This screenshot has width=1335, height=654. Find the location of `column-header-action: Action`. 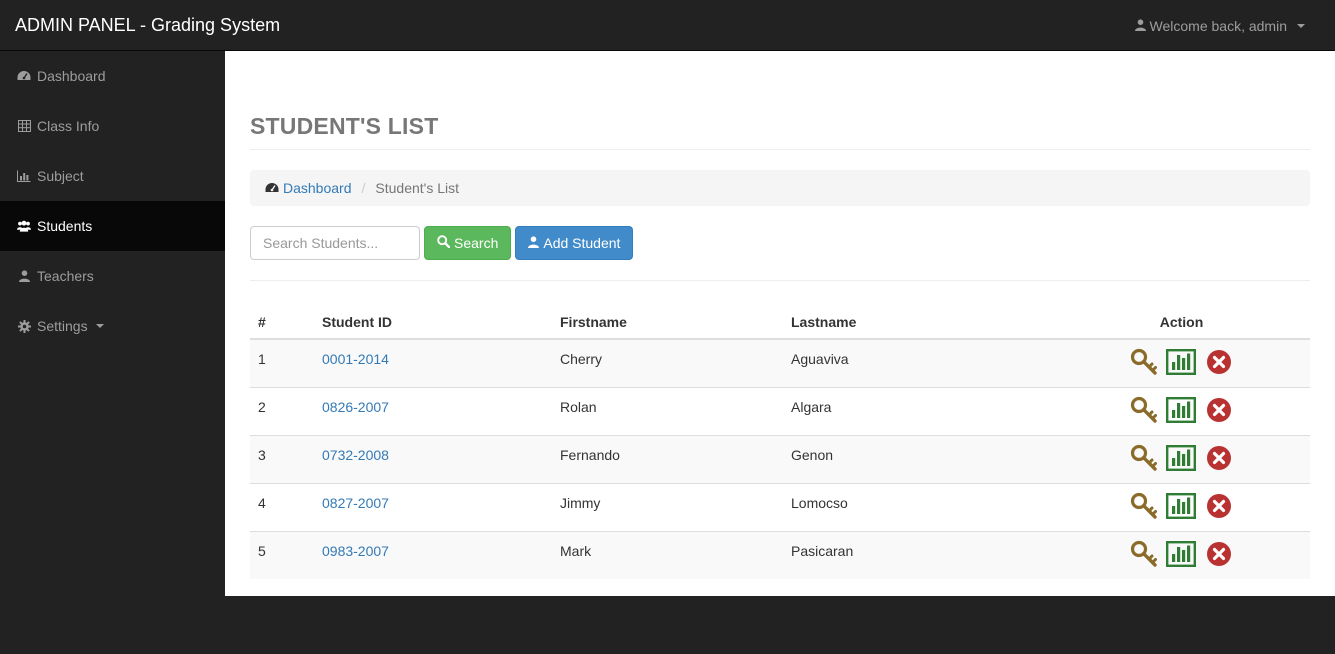

column-header-action: Action is located at coordinates (1181, 320).